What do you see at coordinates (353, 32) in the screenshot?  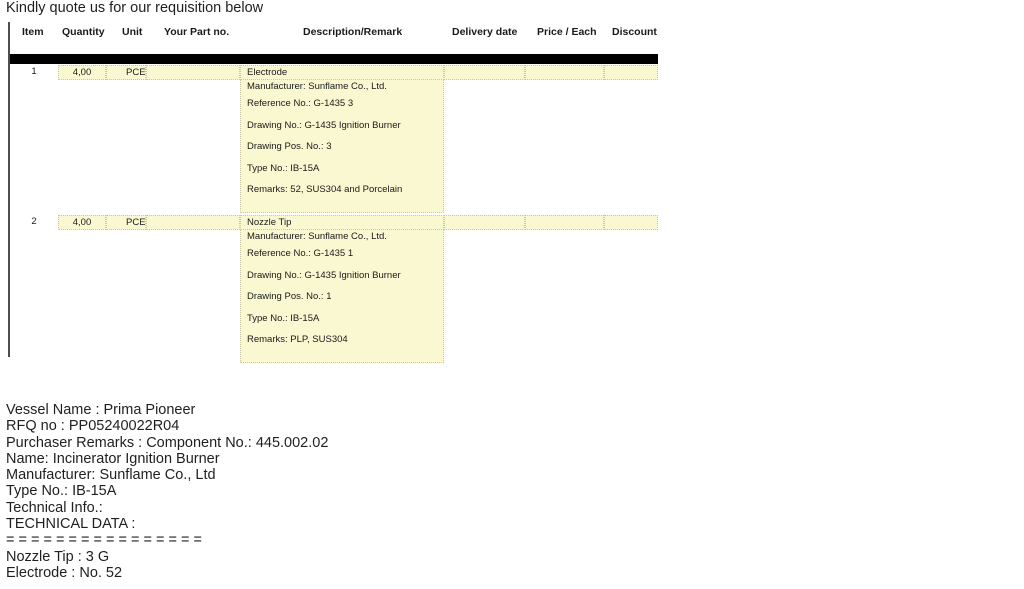 I see `col-header-description: Description/Remark` at bounding box center [353, 32].